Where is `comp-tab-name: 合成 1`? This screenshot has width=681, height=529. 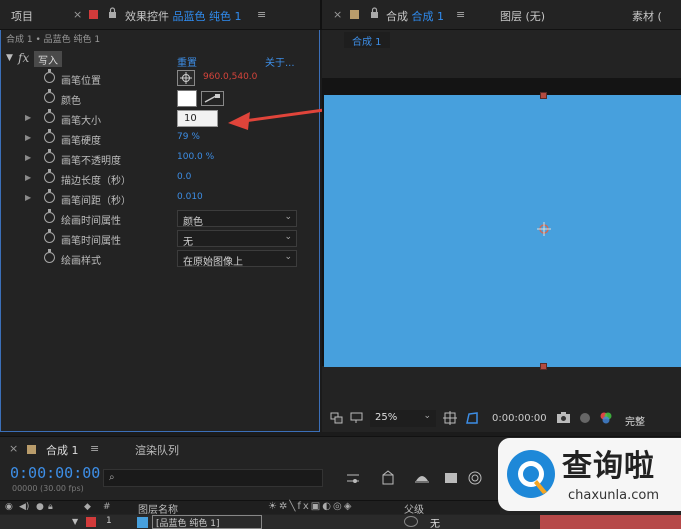
comp-tab-name: 合成 1 is located at coordinates (428, 16).